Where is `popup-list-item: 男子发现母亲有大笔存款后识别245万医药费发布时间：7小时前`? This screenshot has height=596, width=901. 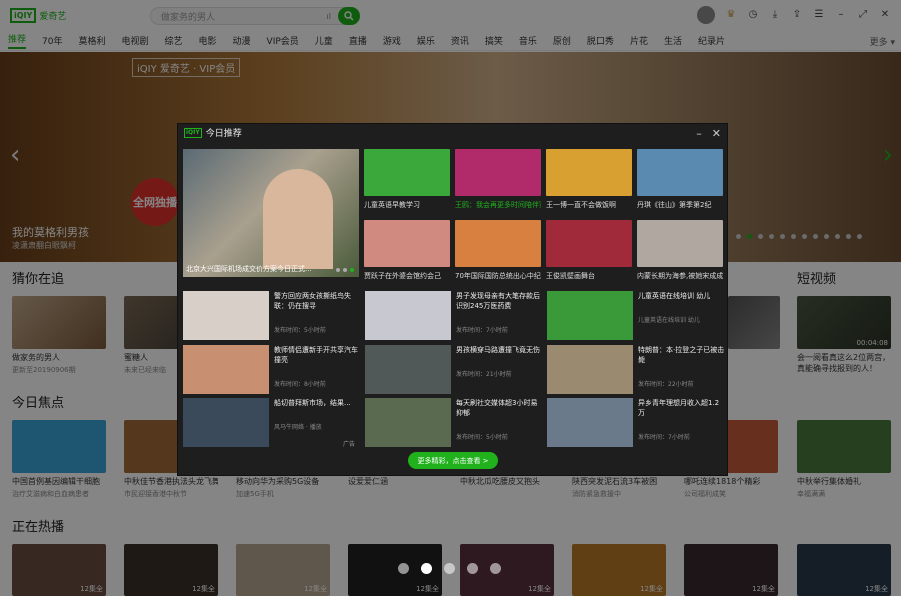 popup-list-item: 男子发现母亲有大笔存款后识别245万医药费发布时间：7小时前 is located at coordinates (454, 315).